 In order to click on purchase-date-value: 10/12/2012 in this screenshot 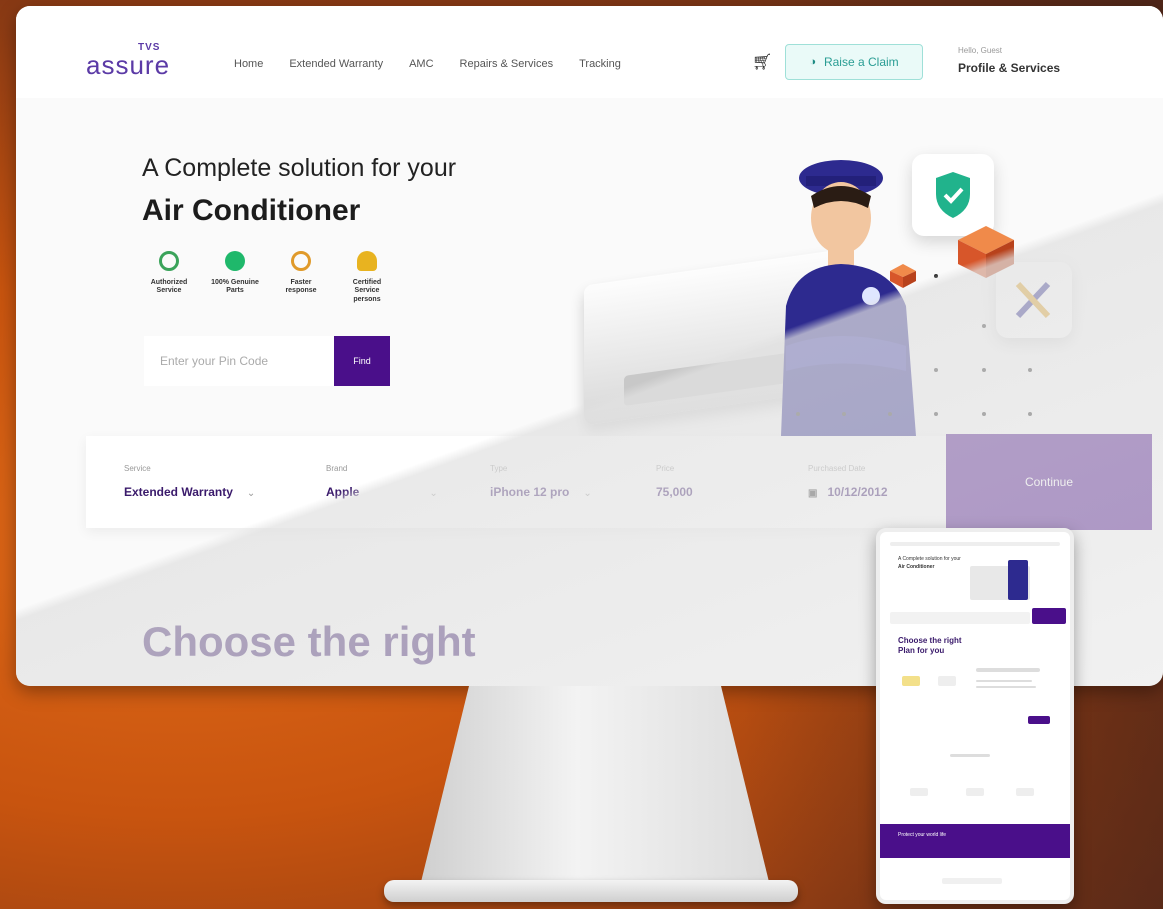, I will do `click(857, 492)`.